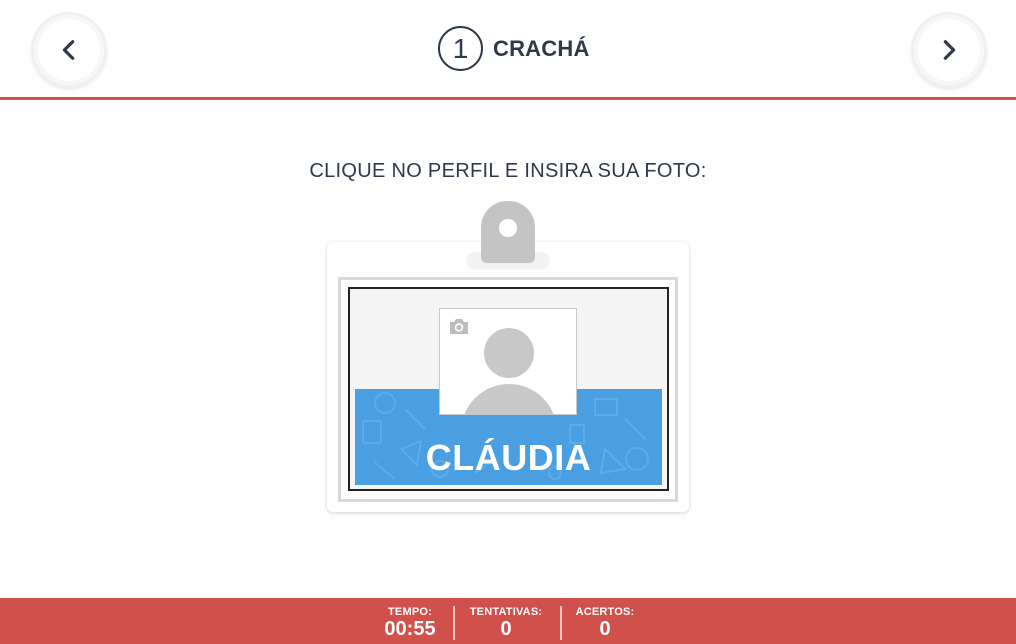 This screenshot has width=1016, height=644. I want to click on time-stat: TEMPO: 00:55, so click(410, 623).